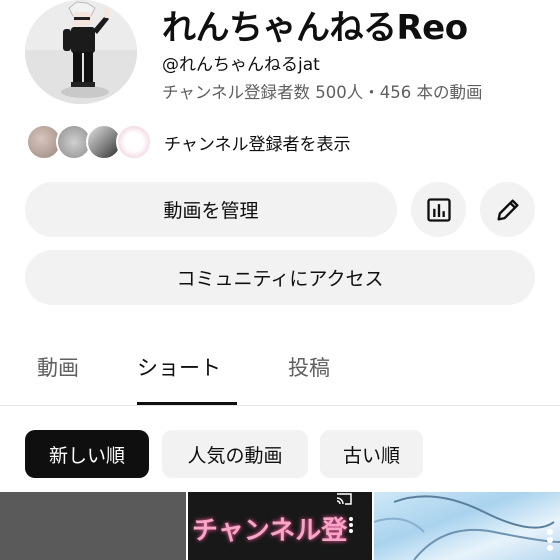  I want to click on short-thumbnail: チャンネル登, so click(280, 526).